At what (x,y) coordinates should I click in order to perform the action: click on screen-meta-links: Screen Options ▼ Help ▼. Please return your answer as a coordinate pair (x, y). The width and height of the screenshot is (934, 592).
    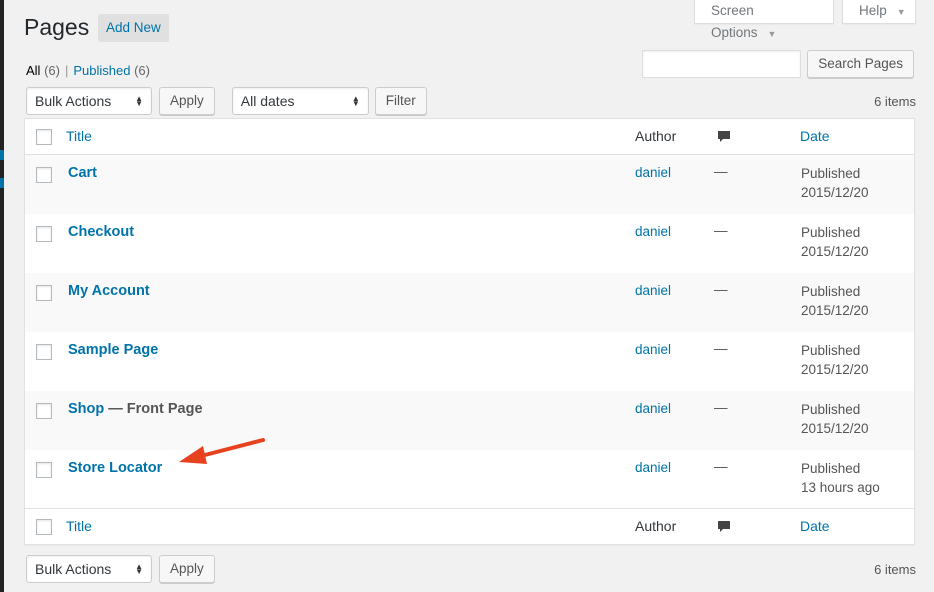
    Looking at the image, I should click on (805, 20).